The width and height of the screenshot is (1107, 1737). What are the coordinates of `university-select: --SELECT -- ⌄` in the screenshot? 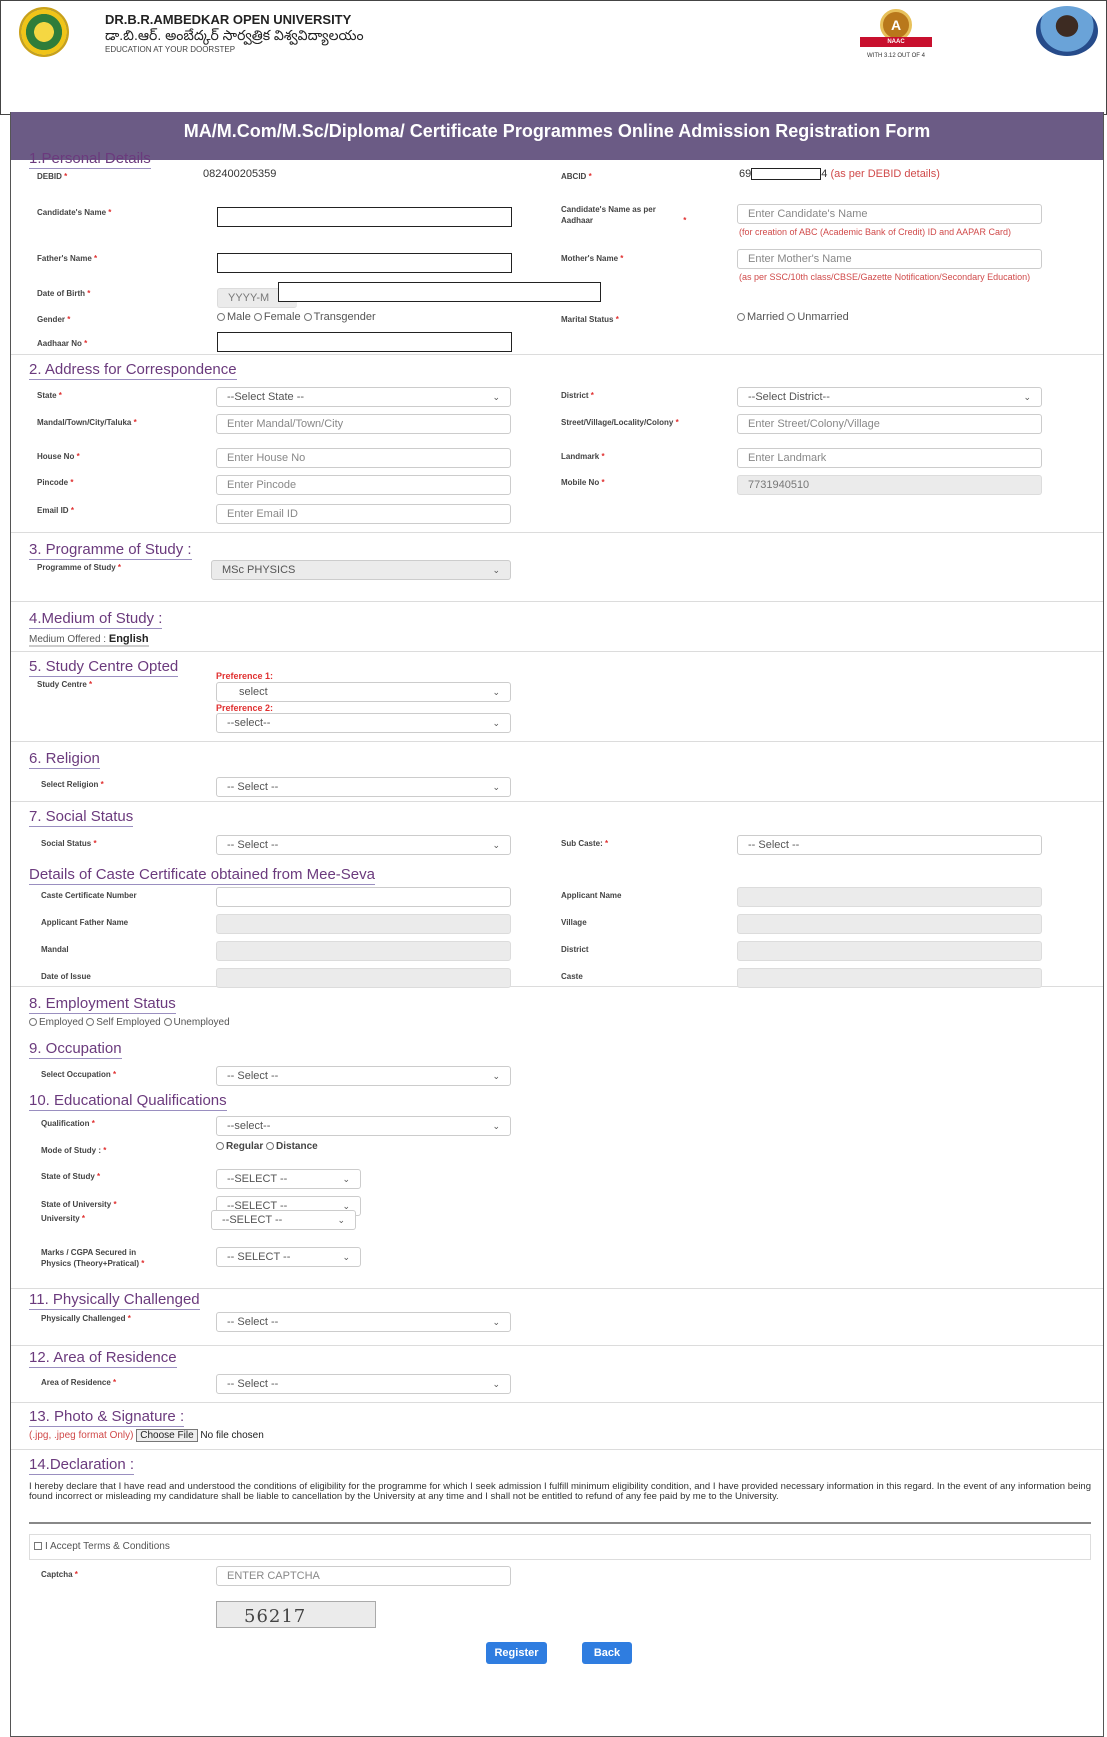 It's located at (283, 1220).